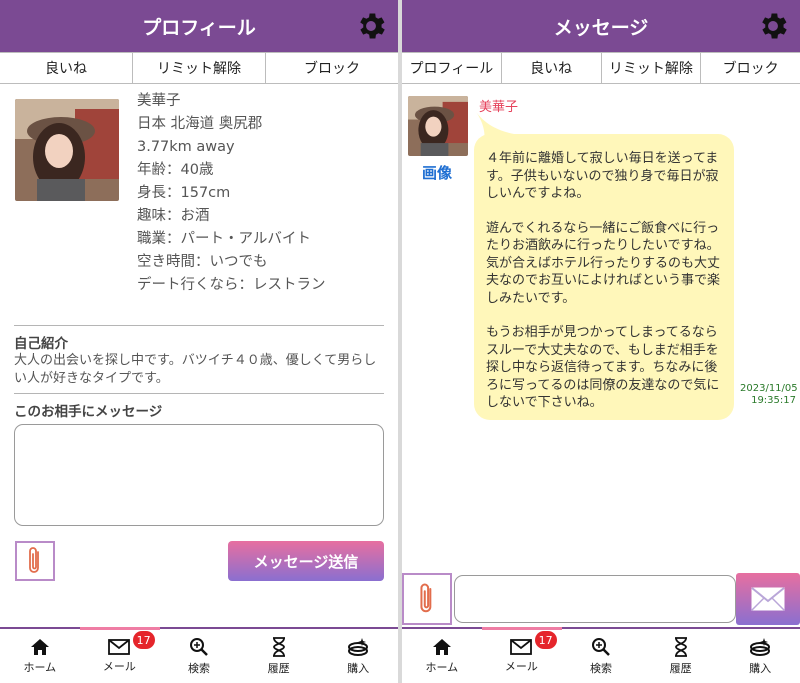 The height and width of the screenshot is (683, 800). I want to click on message-textarea, so click(199, 475).